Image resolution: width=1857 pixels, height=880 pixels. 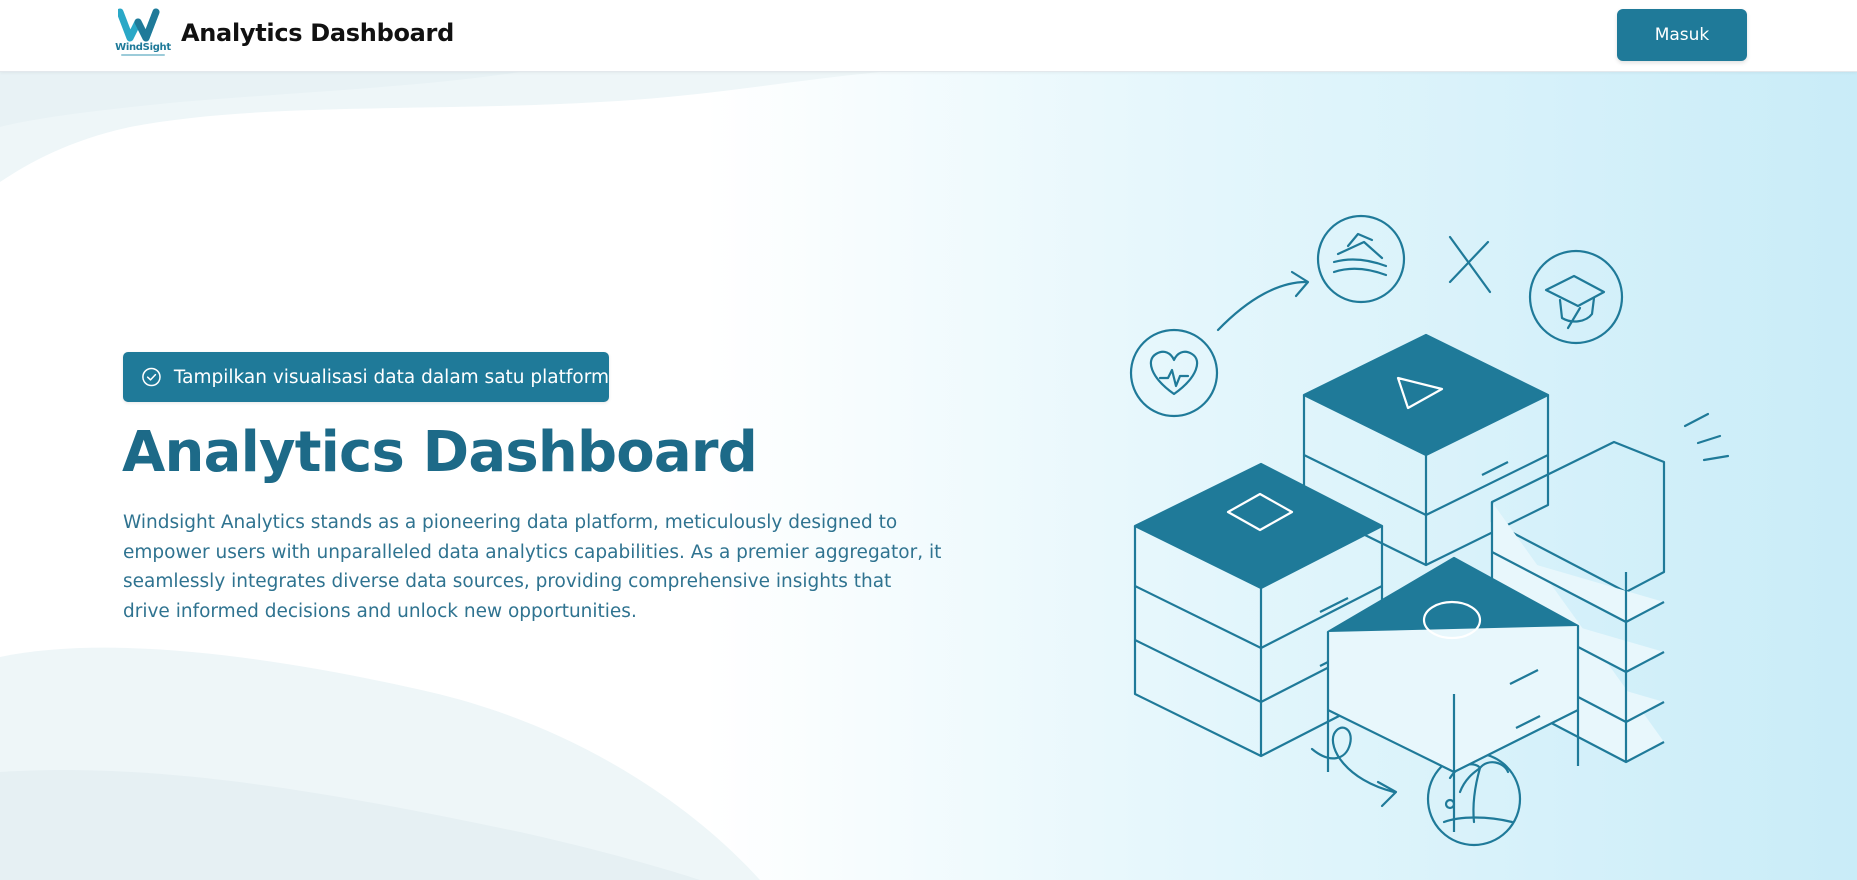 I want to click on logo-text: WindSight, so click(x=143, y=47).